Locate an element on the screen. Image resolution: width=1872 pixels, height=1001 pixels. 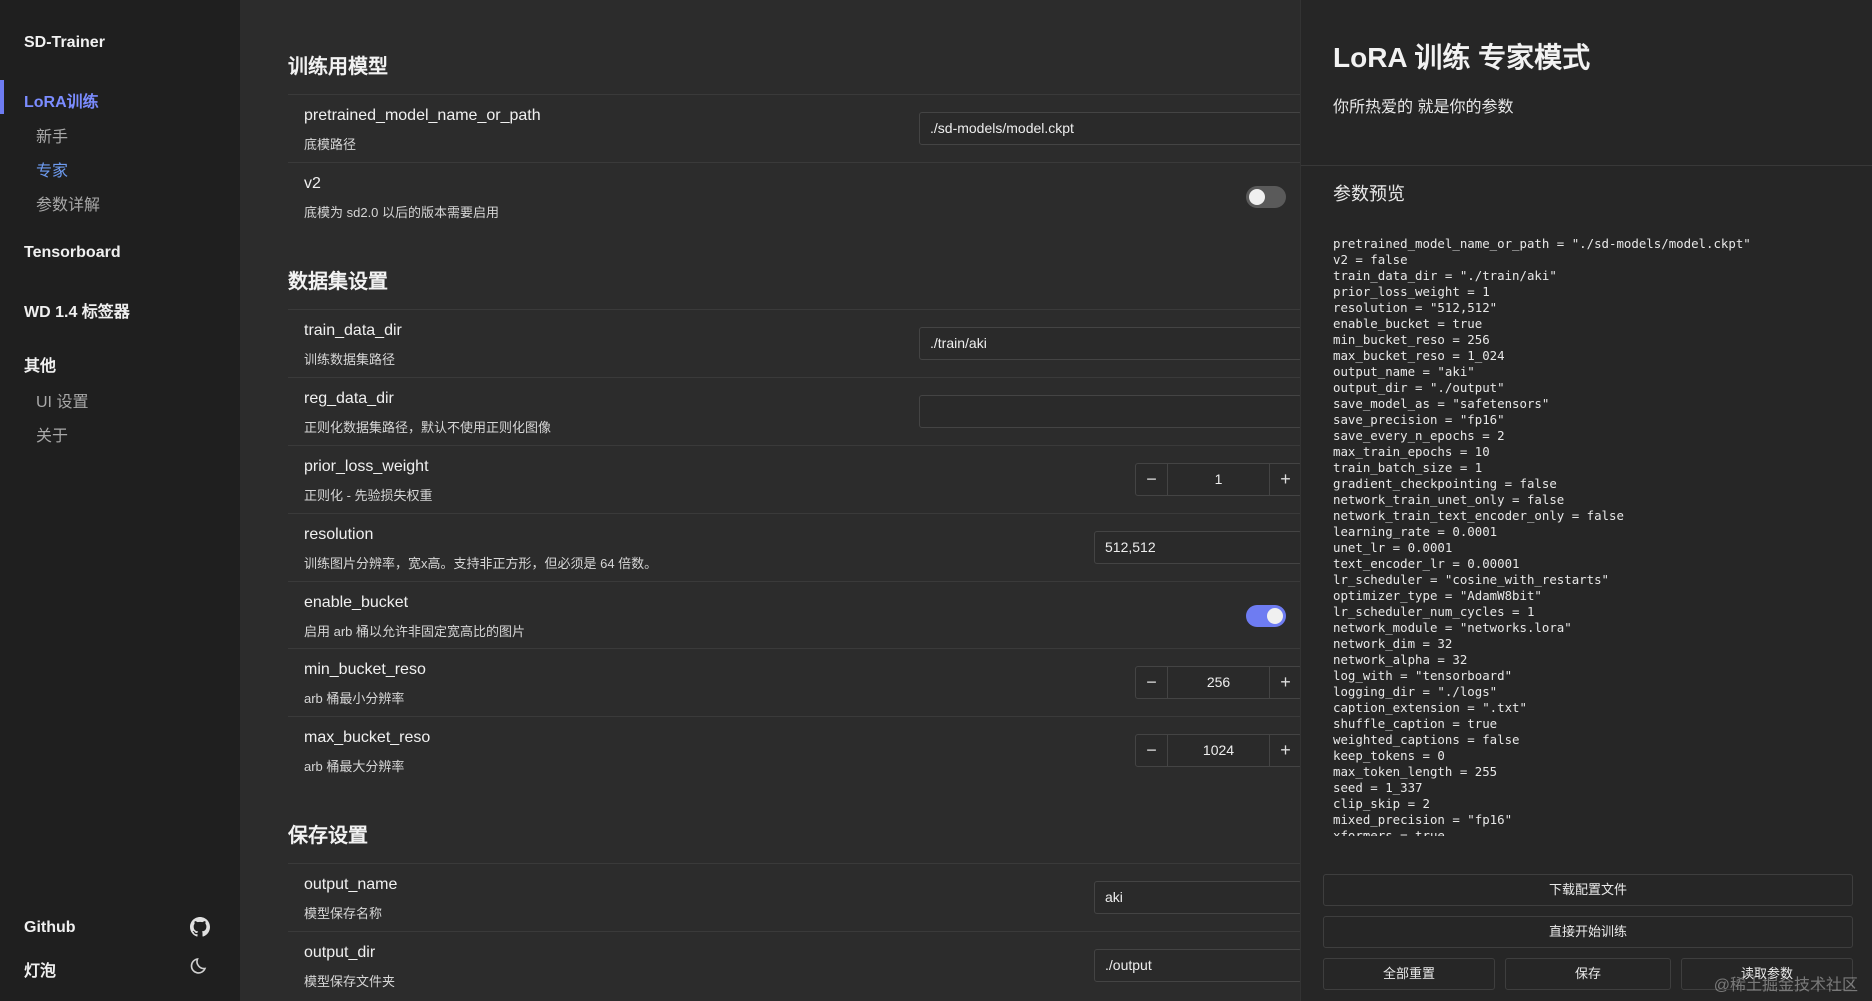
theme-toggle-label: 灯泡 is located at coordinates (40, 969).